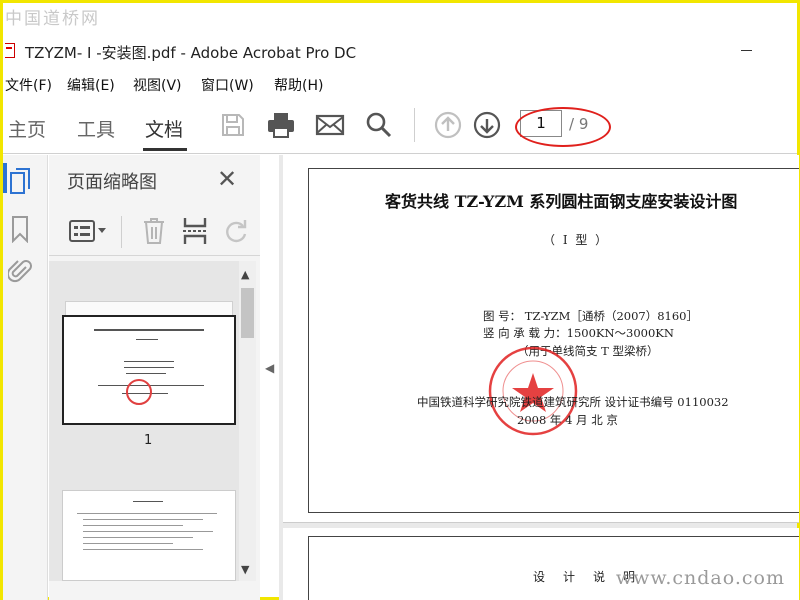  Describe the element at coordinates (379, 125) in the screenshot. I see `search-icon` at that location.